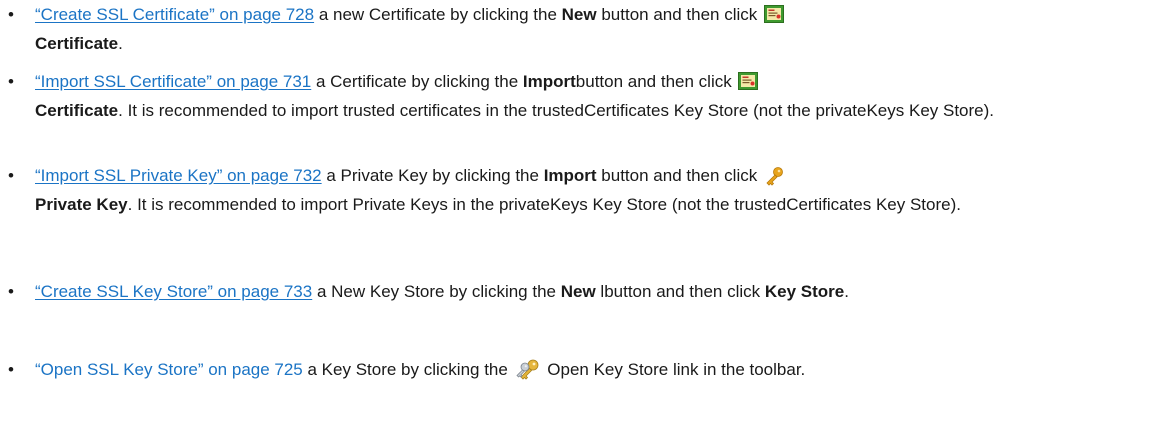  Describe the element at coordinates (407, 369) in the screenshot. I see `item-text: a Key Store by clicking the` at that location.